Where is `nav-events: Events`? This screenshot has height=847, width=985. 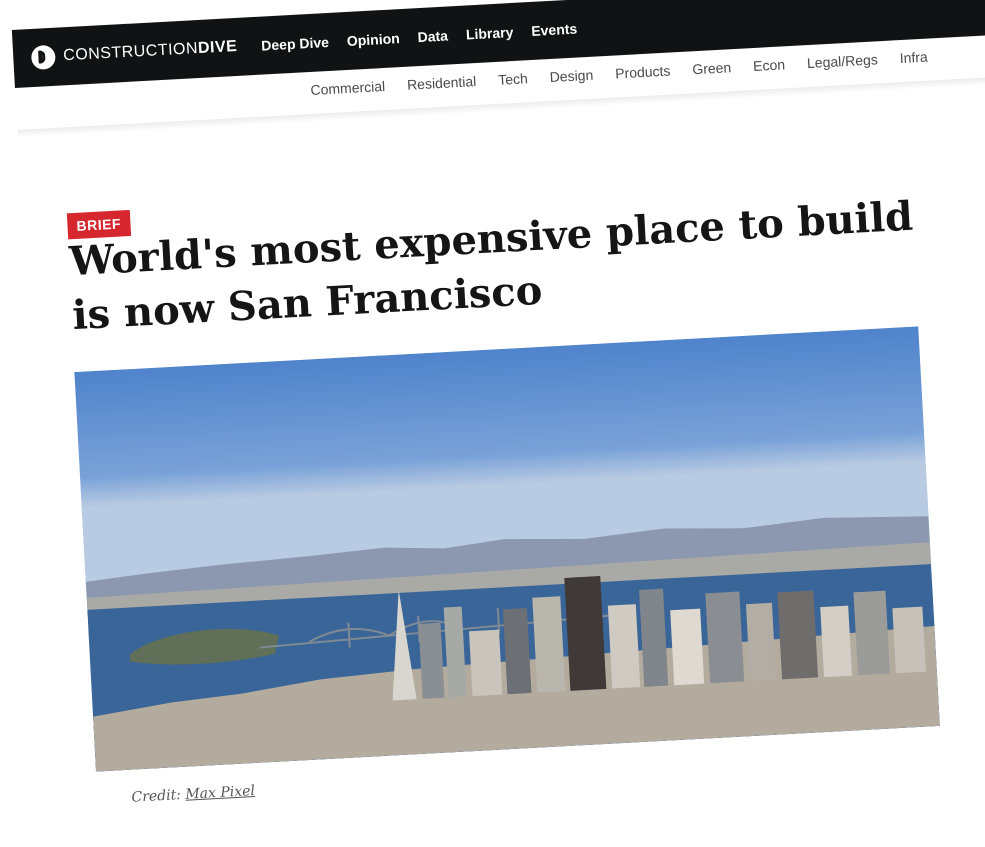
nav-events: Events is located at coordinates (554, 29).